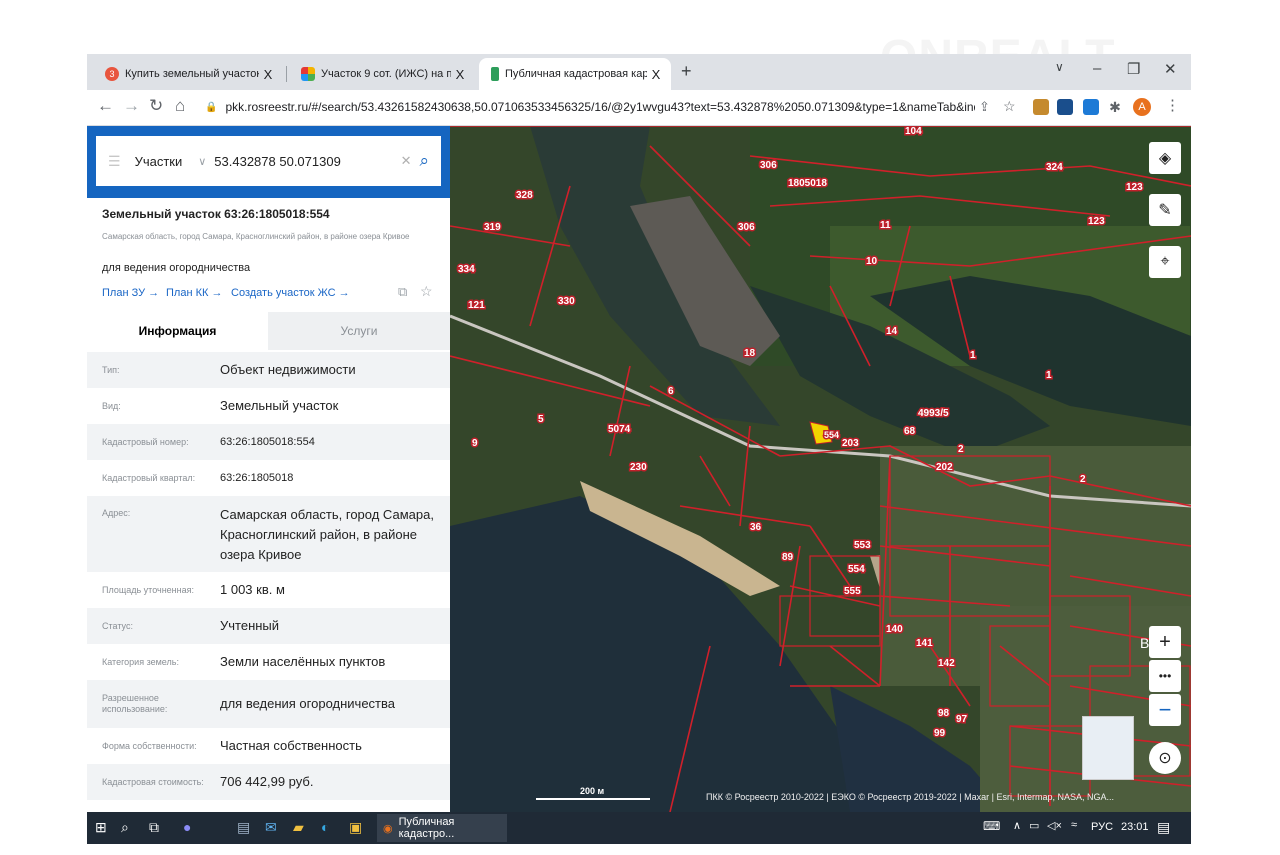  Describe the element at coordinates (156, 106) in the screenshot. I see `reload-icon: ↻` at that location.